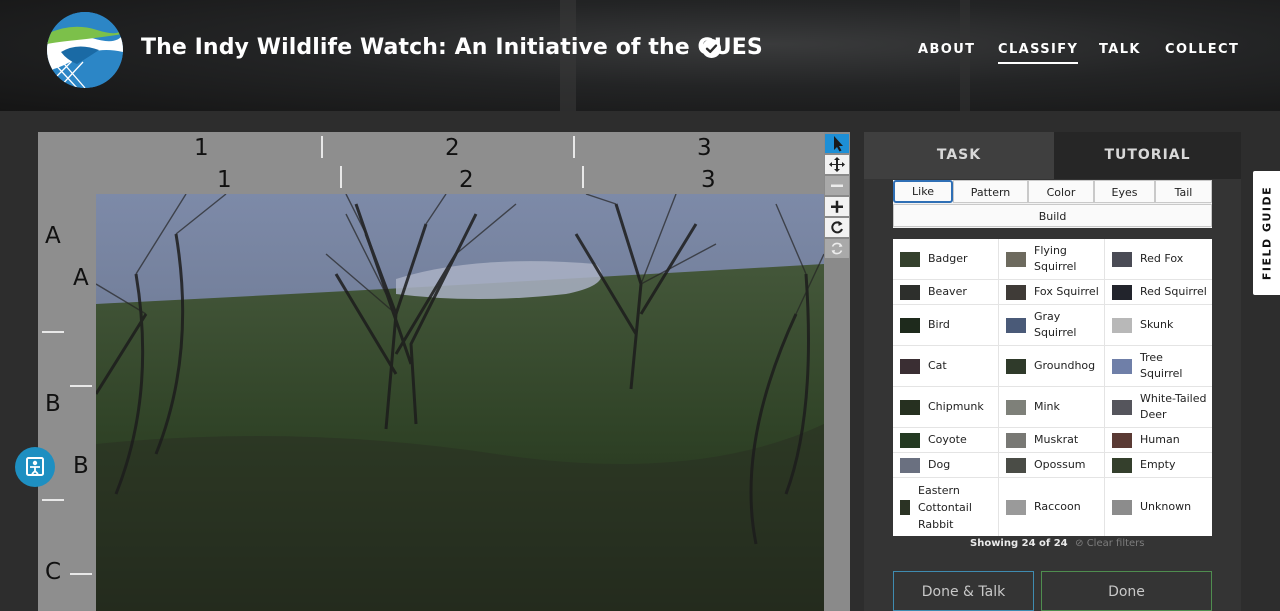 Image resolution: width=1280 pixels, height=611 pixels. Describe the element at coordinates (1158, 407) in the screenshot. I see `species-white-tailed-deer: White-Tailed Deer` at that location.